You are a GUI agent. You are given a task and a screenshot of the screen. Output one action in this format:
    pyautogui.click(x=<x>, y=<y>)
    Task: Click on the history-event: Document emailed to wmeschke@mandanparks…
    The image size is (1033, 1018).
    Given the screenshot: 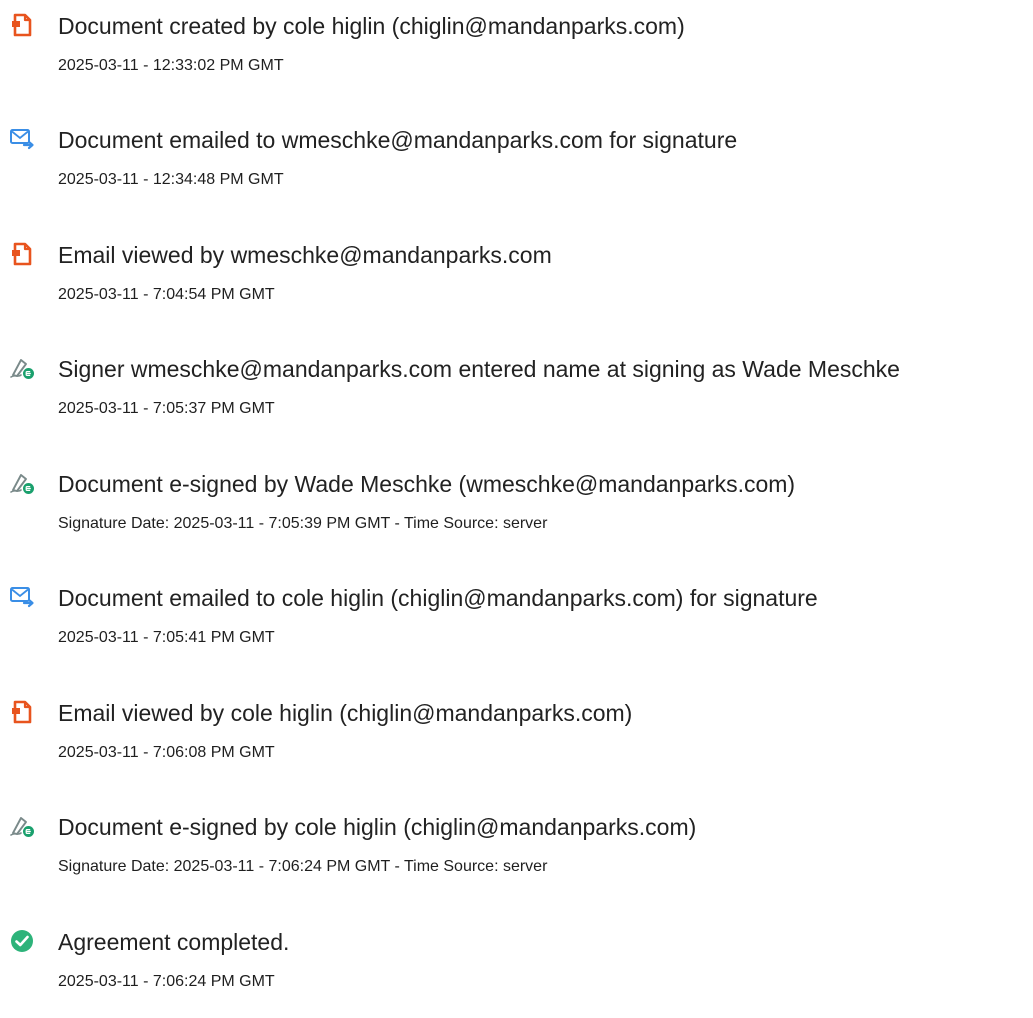 What is the action you would take?
    pyautogui.click(x=516, y=171)
    